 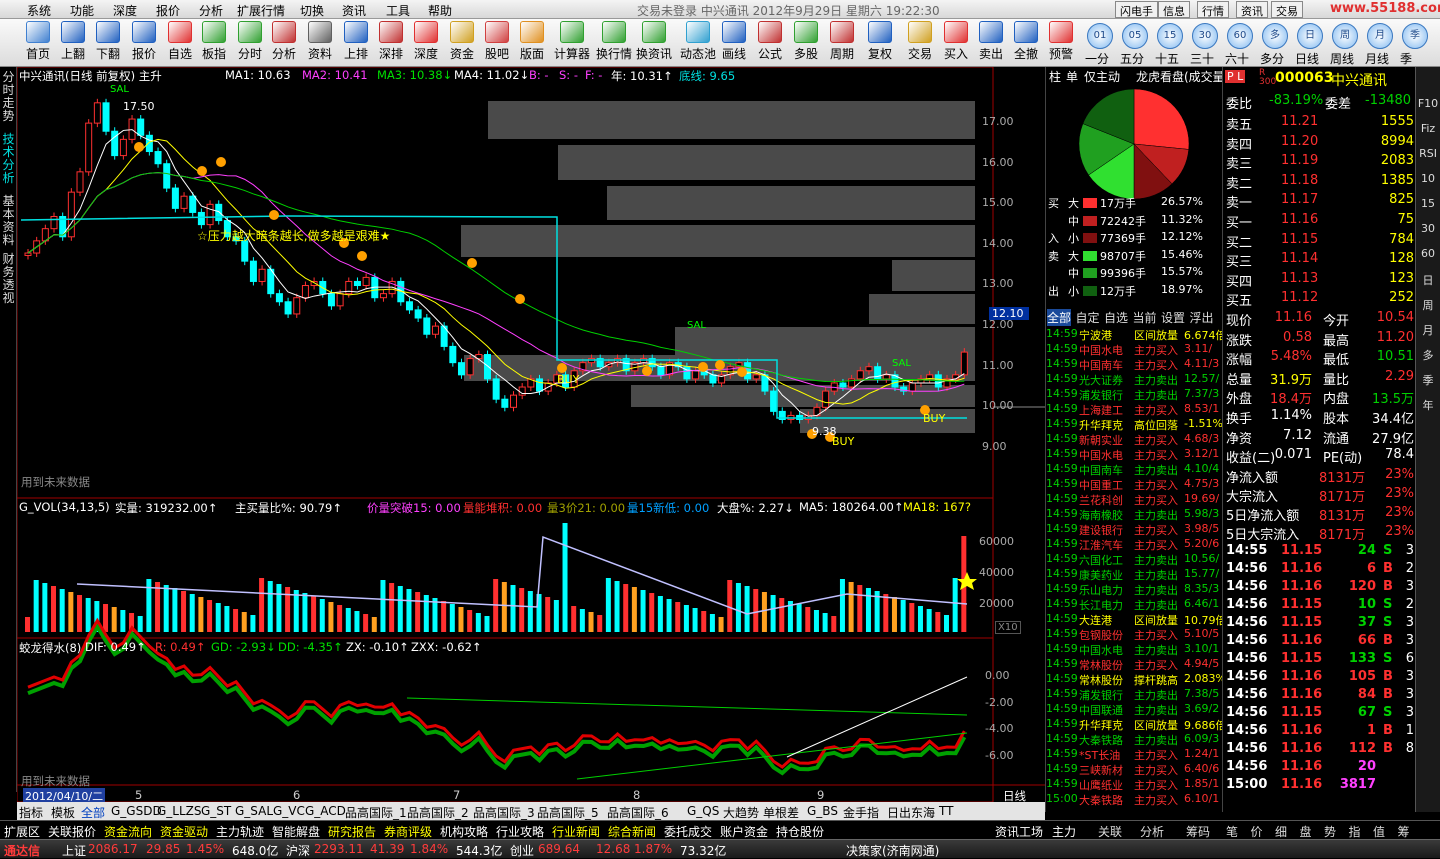 I want to click on menu-item: 资讯, so click(x=354, y=10).